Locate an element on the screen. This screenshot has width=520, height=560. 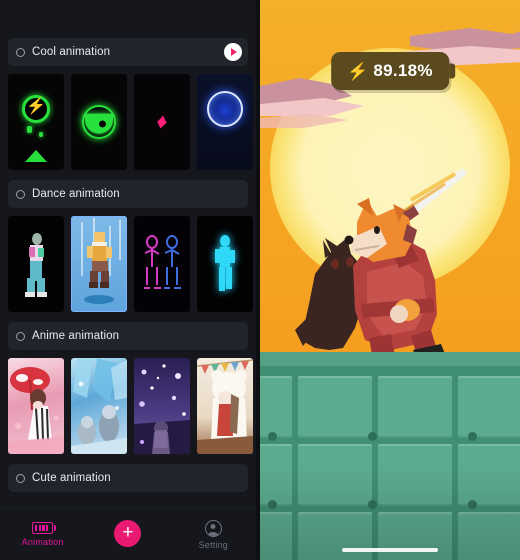
fox-samurai-character is located at coordinates (381, 266).